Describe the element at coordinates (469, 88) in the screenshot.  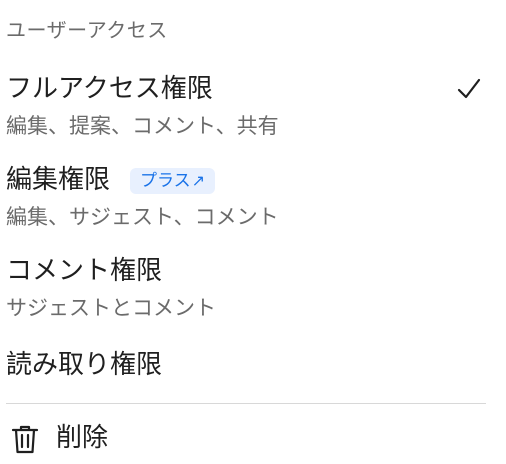
I see `checkmark-icon` at that location.